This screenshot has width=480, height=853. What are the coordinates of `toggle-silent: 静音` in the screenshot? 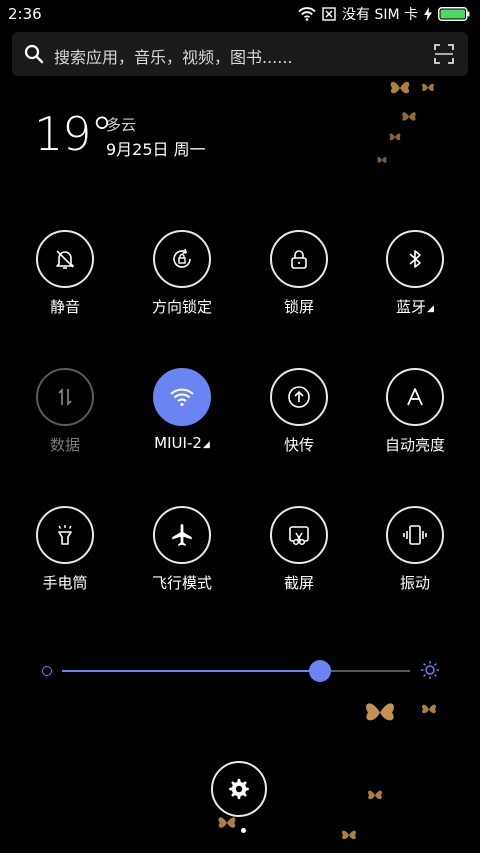 It's located at (65, 280).